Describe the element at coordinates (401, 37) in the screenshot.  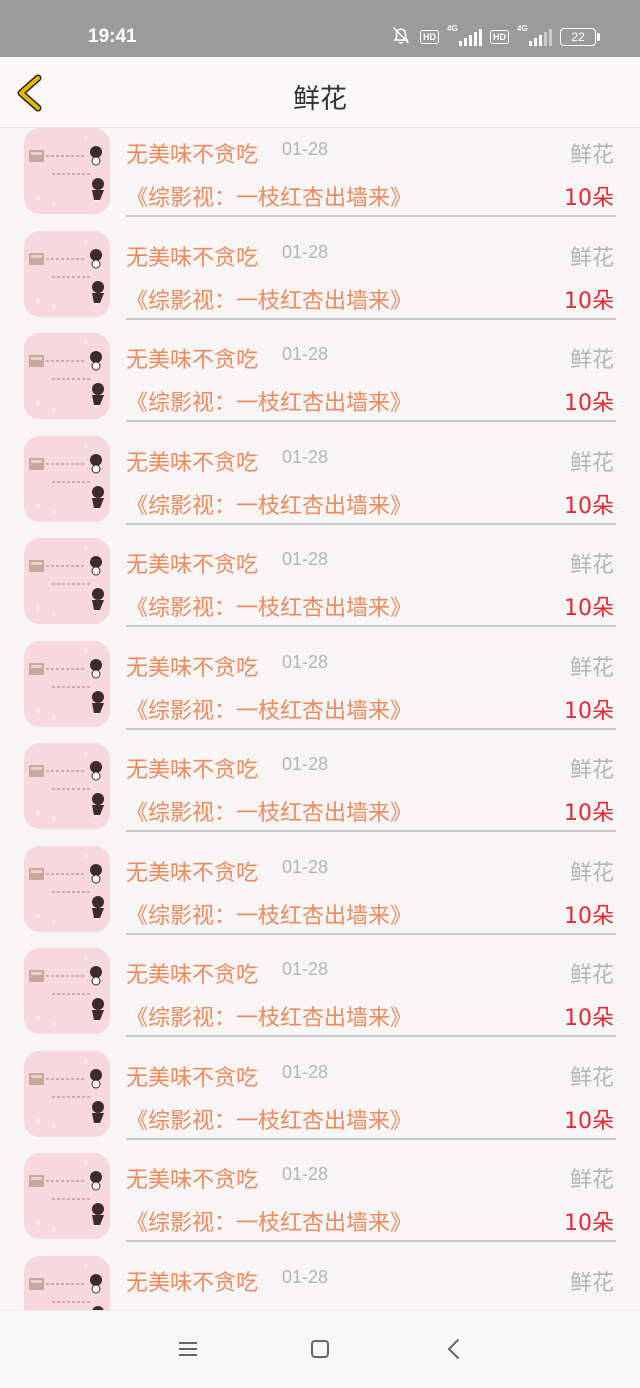
I see `mute-bell-icon` at that location.